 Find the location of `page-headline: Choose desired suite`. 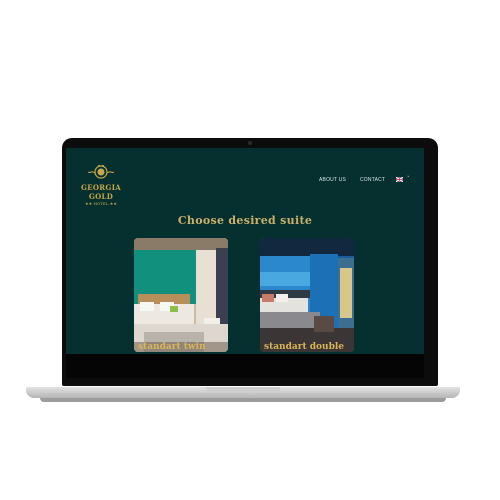

page-headline: Choose desired suite is located at coordinates (245, 220).